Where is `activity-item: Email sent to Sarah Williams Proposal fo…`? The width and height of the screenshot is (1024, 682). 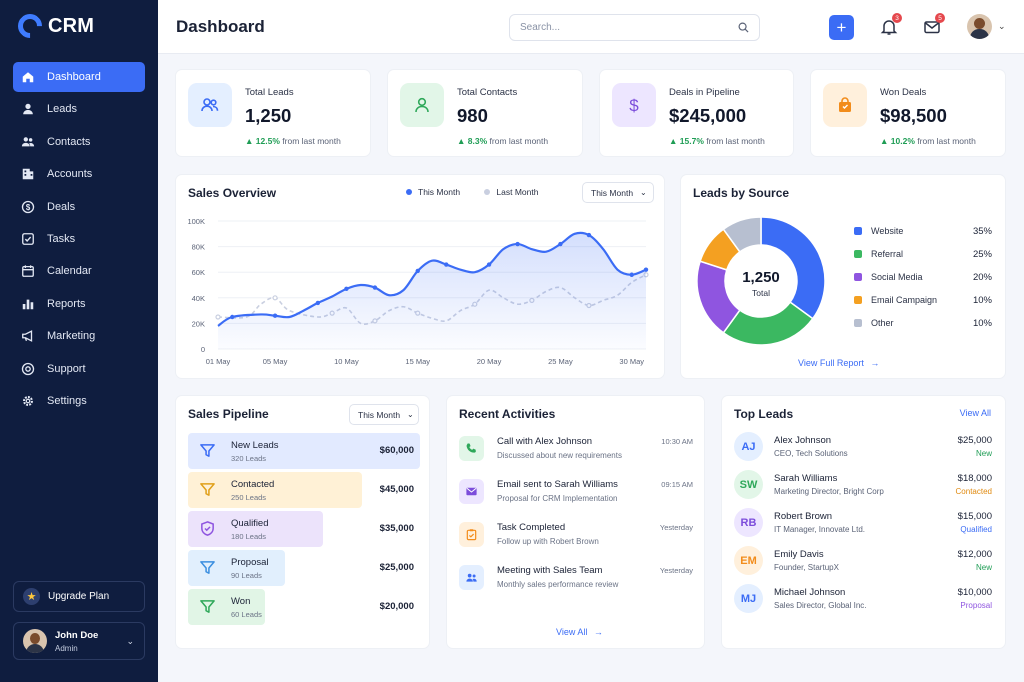
activity-item: Email sent to Sarah Williams Proposal fo… is located at coordinates (576, 495).